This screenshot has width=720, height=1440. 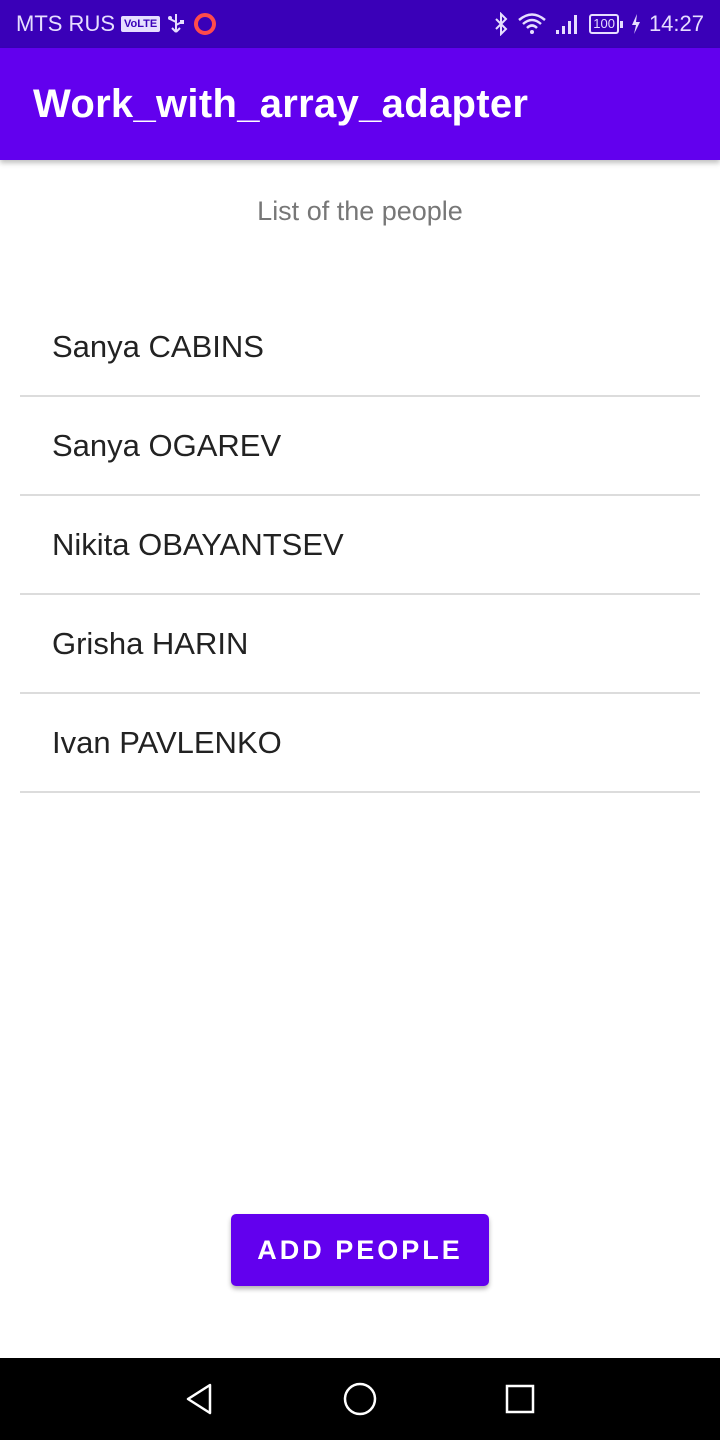 What do you see at coordinates (532, 24) in the screenshot?
I see `wifi-icon` at bounding box center [532, 24].